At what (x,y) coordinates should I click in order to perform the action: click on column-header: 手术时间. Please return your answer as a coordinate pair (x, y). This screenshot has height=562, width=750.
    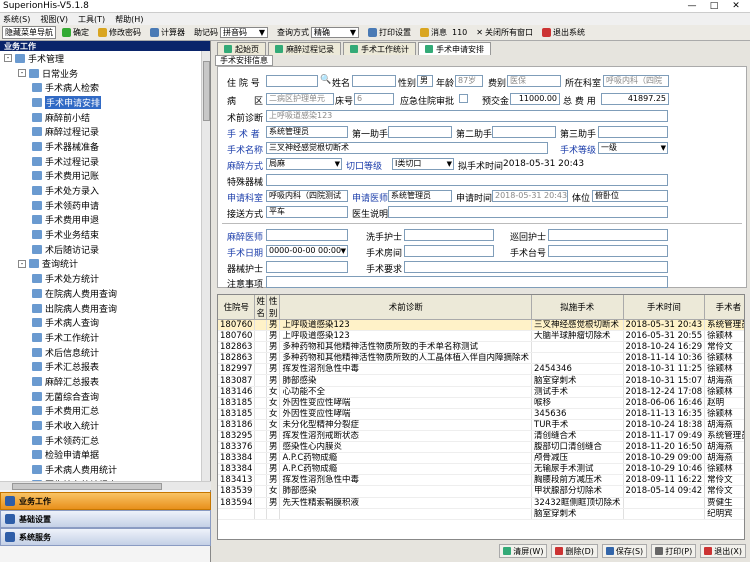
    Looking at the image, I should click on (664, 307).